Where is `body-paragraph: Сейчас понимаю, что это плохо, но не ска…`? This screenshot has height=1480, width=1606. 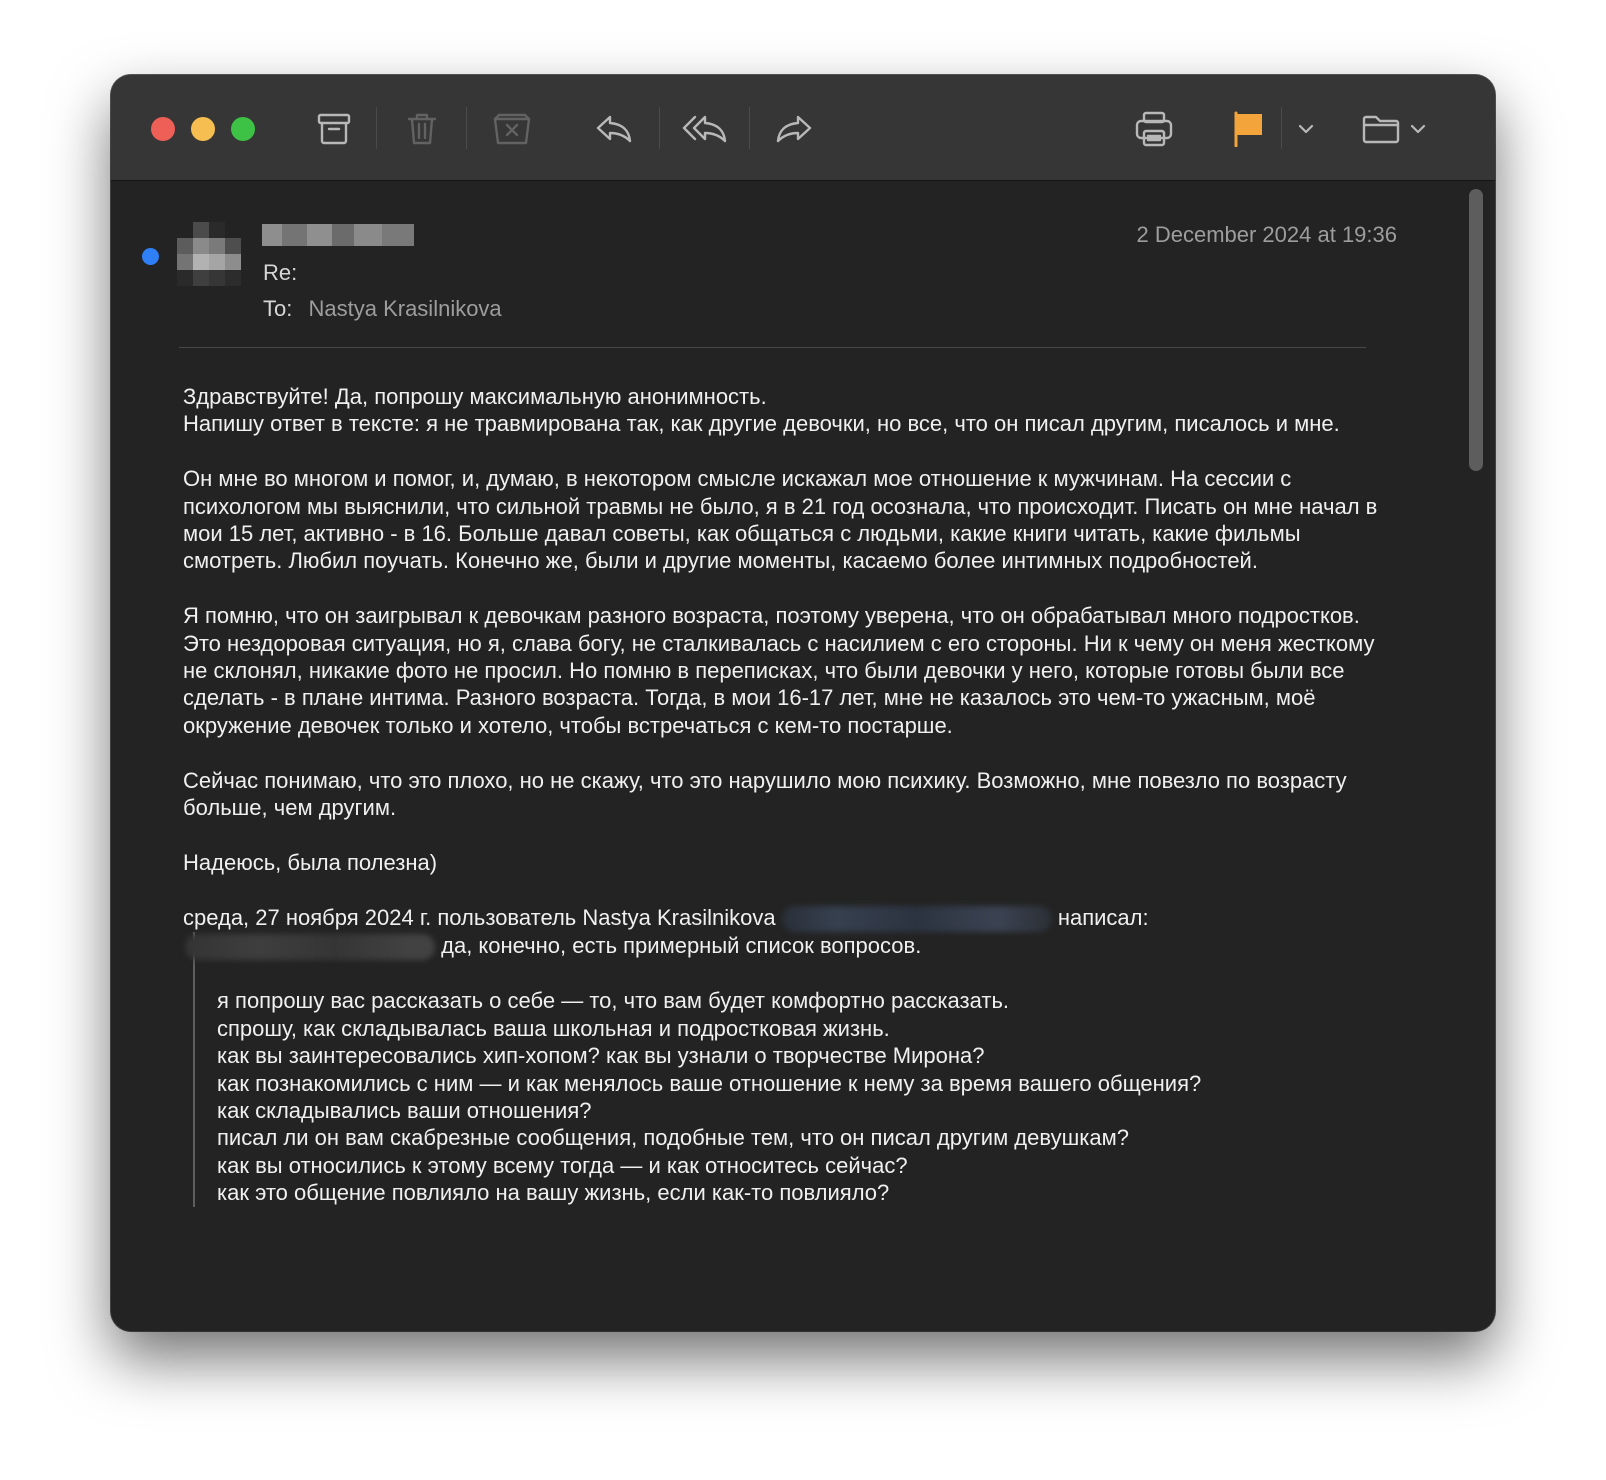
body-paragraph: Сейчас понимаю, что это плохо, но не ска… is located at coordinates (765, 794).